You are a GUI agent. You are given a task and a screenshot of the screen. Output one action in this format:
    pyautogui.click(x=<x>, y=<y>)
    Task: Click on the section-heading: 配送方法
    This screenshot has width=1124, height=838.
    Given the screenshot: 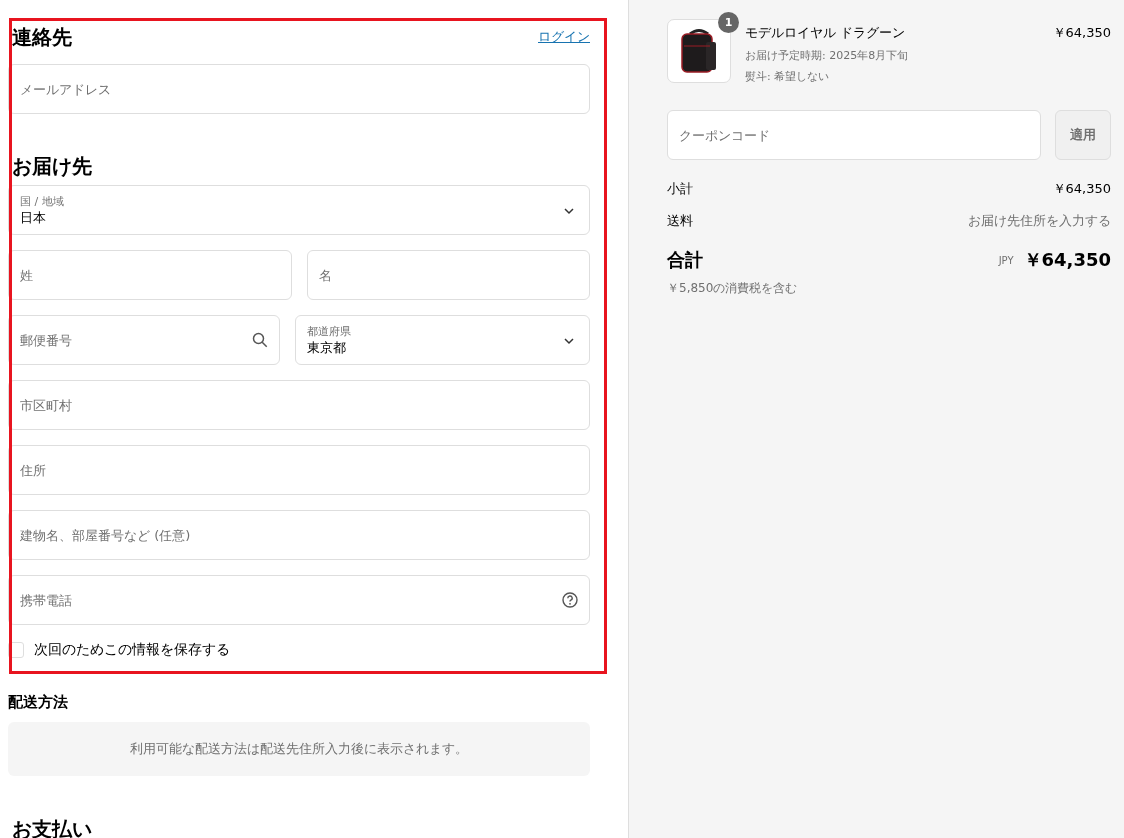 What is the action you would take?
    pyautogui.click(x=38, y=702)
    